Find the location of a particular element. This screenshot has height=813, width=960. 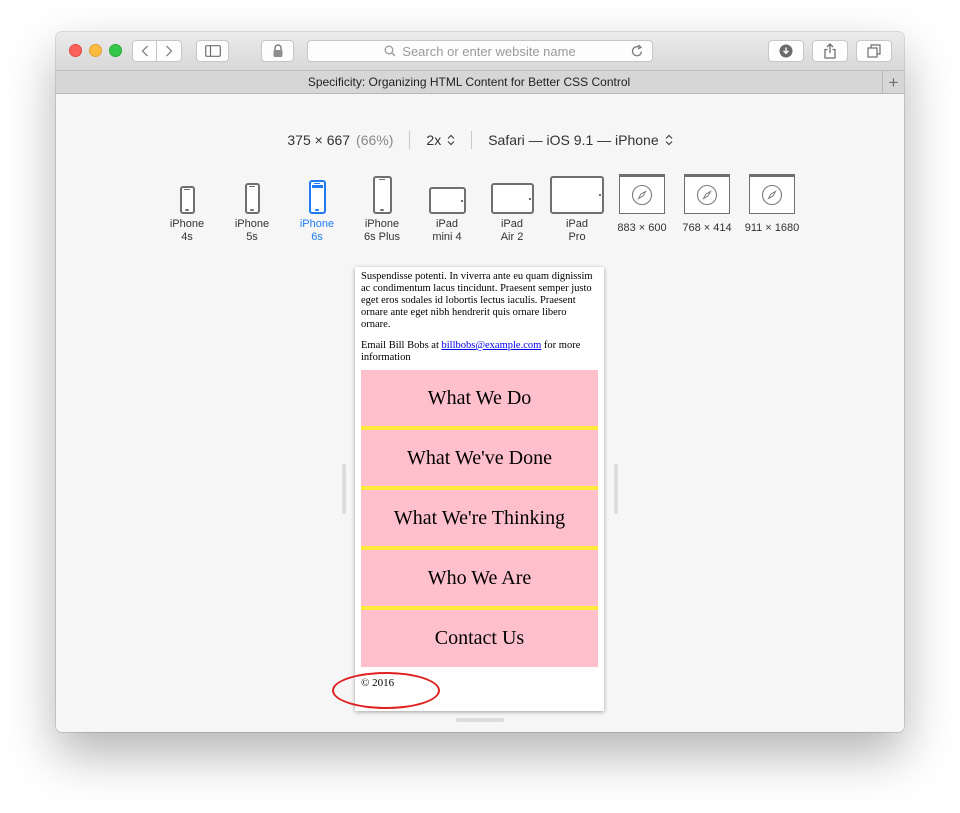

chevron-right-icon is located at coordinates (169, 51).